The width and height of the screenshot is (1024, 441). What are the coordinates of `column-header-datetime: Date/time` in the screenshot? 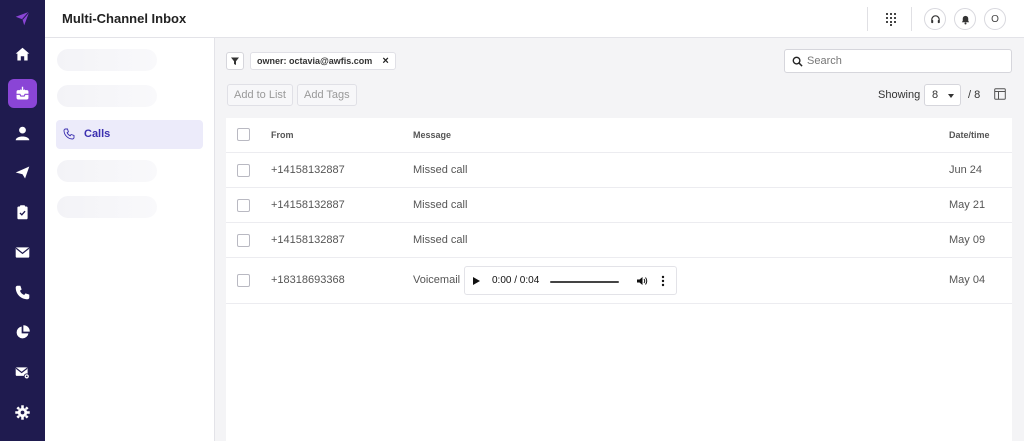 It's located at (969, 135).